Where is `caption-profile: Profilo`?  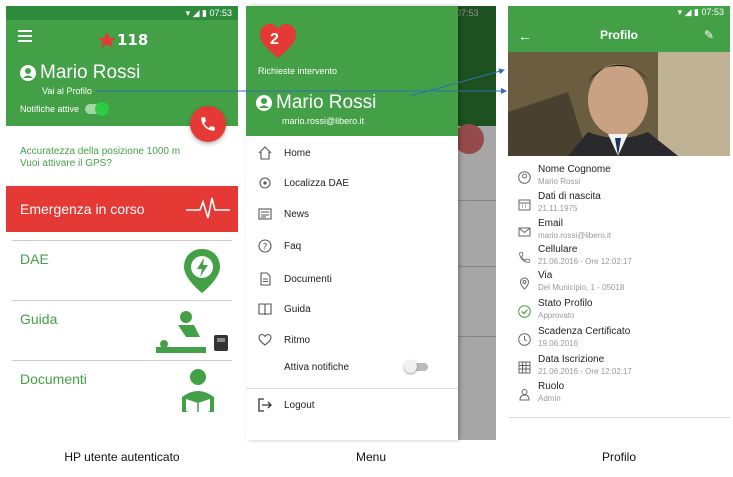
caption-profile: Profilo is located at coordinates (618, 457).